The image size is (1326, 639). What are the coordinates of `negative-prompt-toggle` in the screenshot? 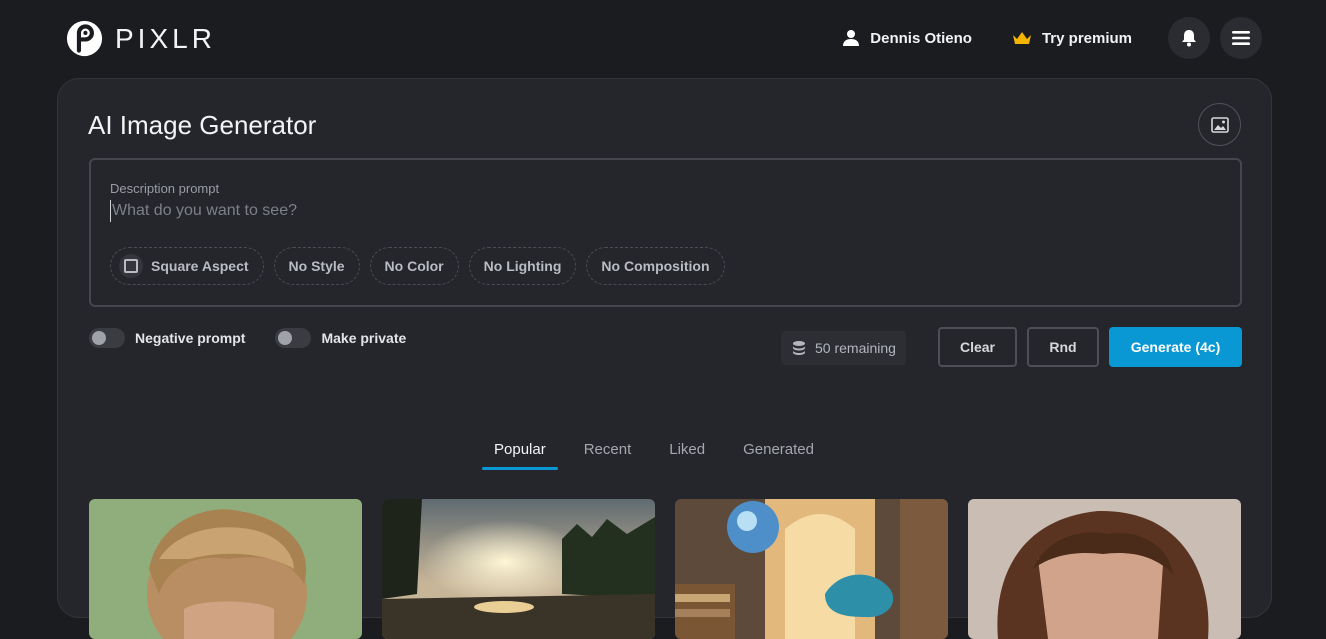 It's located at (107, 338).